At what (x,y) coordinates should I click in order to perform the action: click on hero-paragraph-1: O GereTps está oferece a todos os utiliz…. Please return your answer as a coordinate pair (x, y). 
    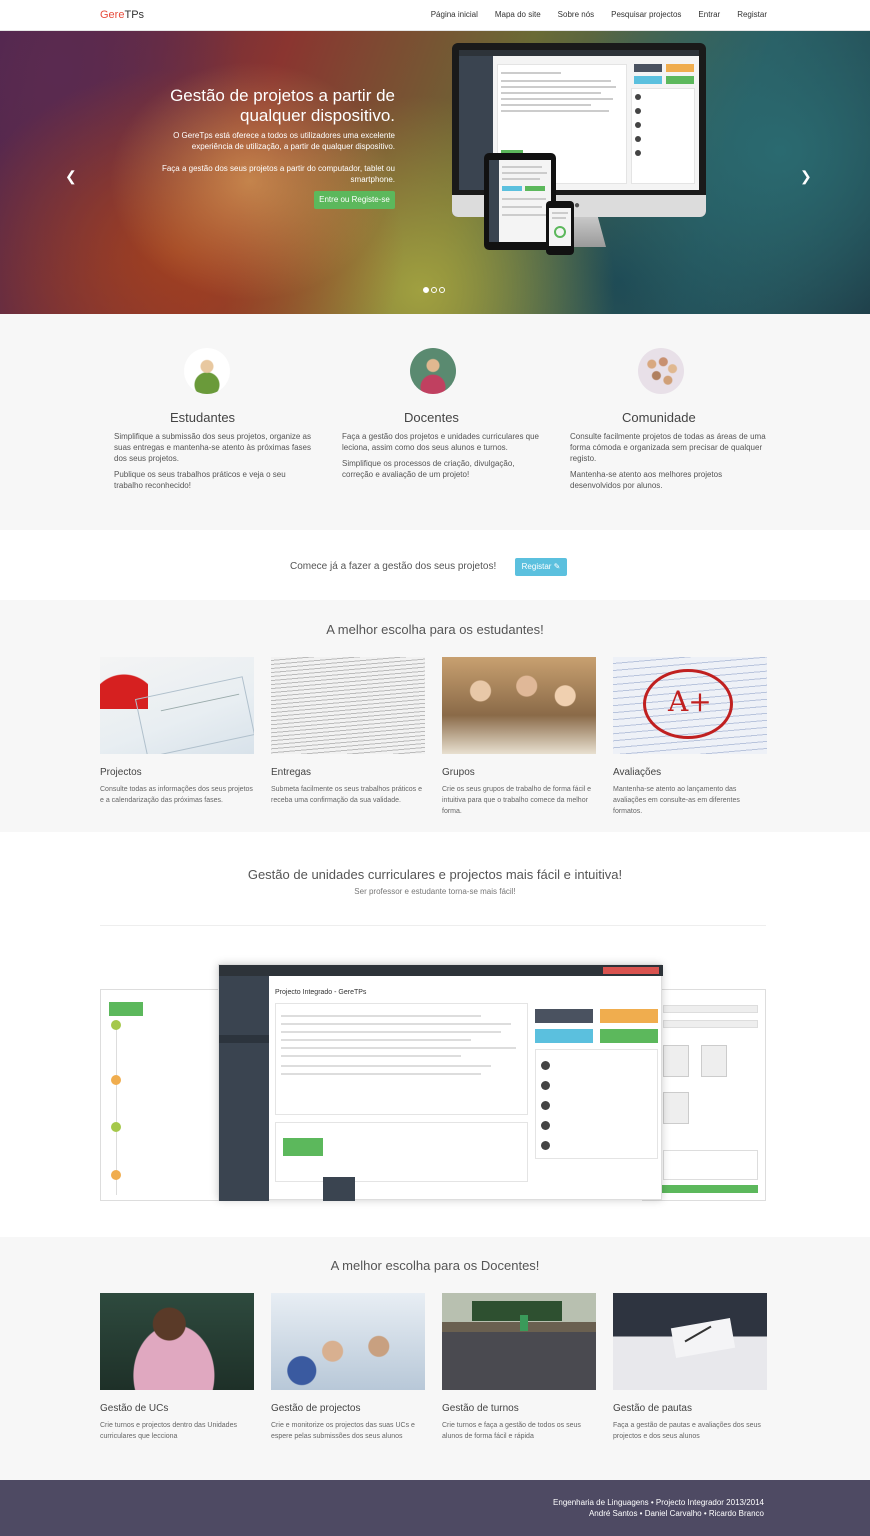
    Looking at the image, I should click on (284, 141).